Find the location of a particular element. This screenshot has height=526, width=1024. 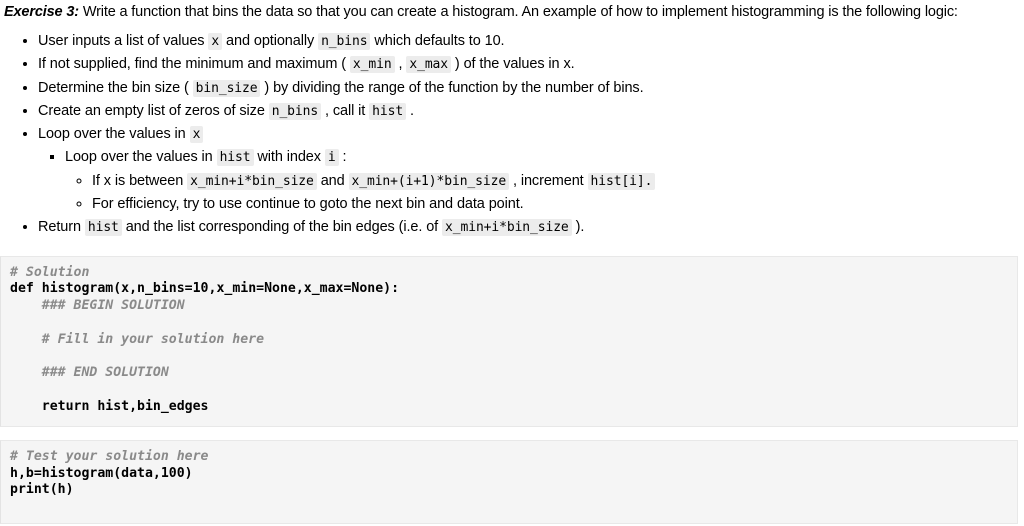

text-fragment: Determine the bin size ( is located at coordinates (115, 87).